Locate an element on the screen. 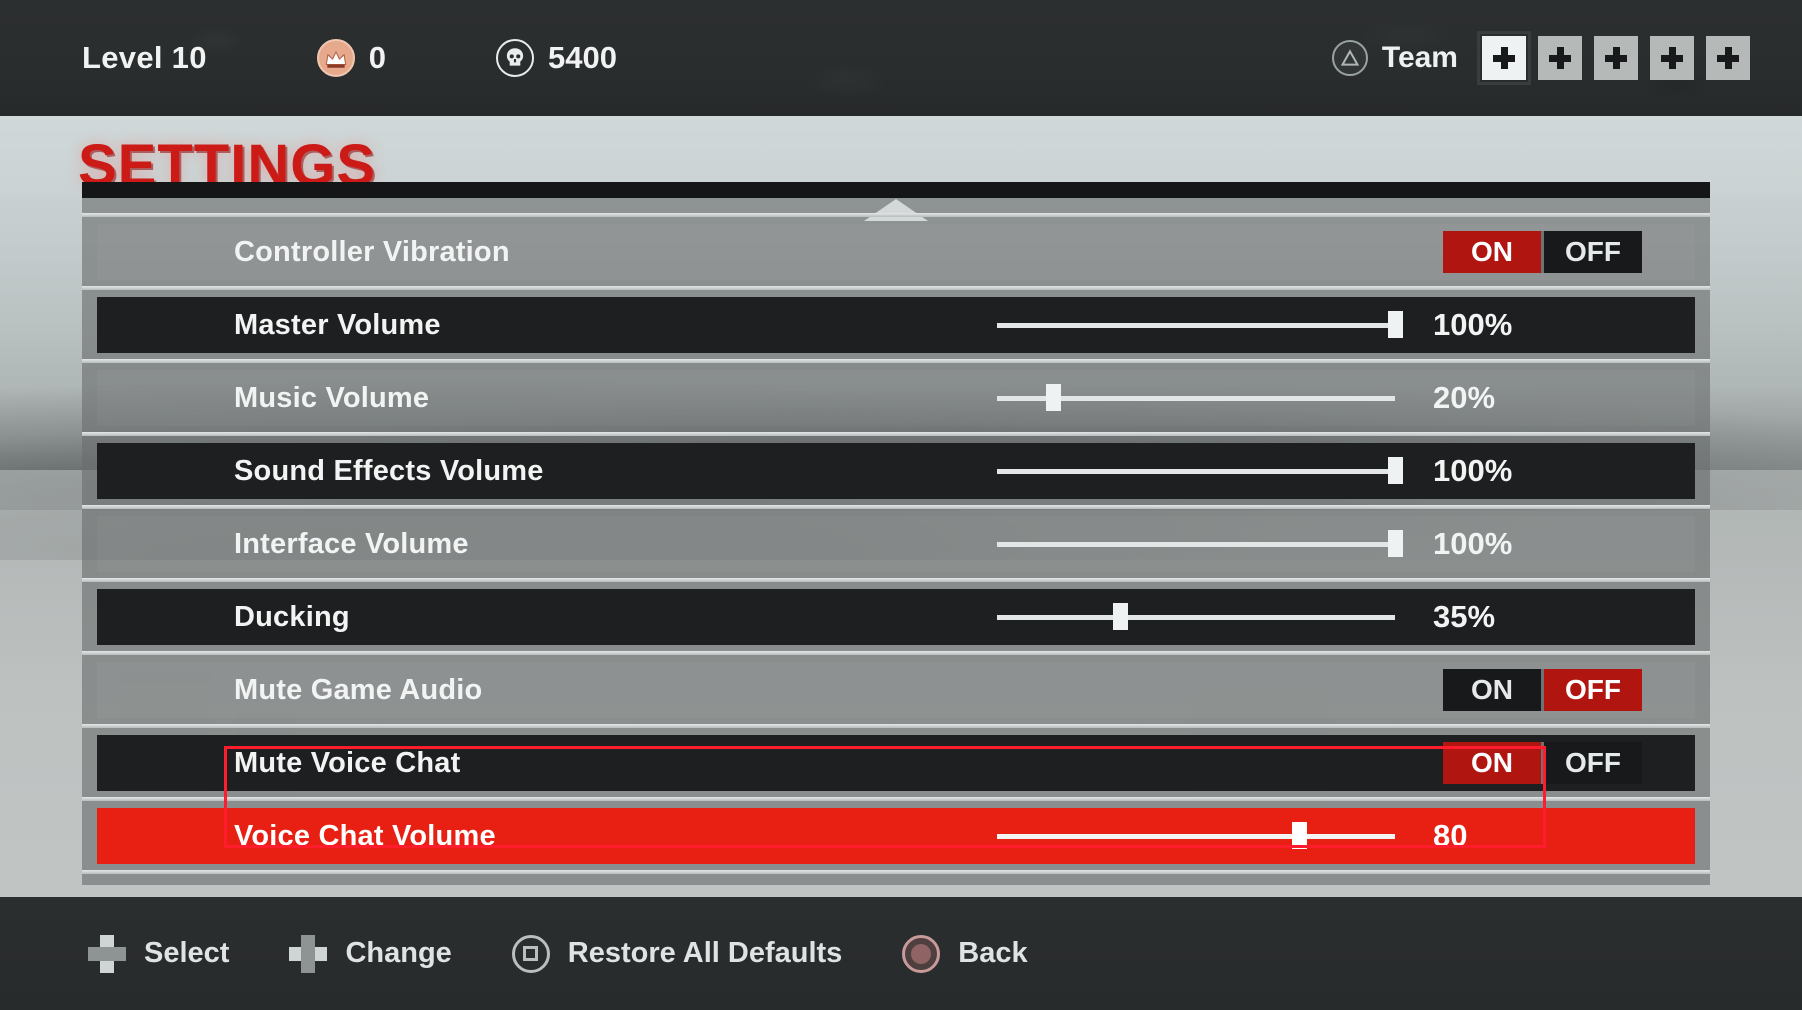 The width and height of the screenshot is (1802, 1010). settings-row: Ducking 35% is located at coordinates (896, 617).